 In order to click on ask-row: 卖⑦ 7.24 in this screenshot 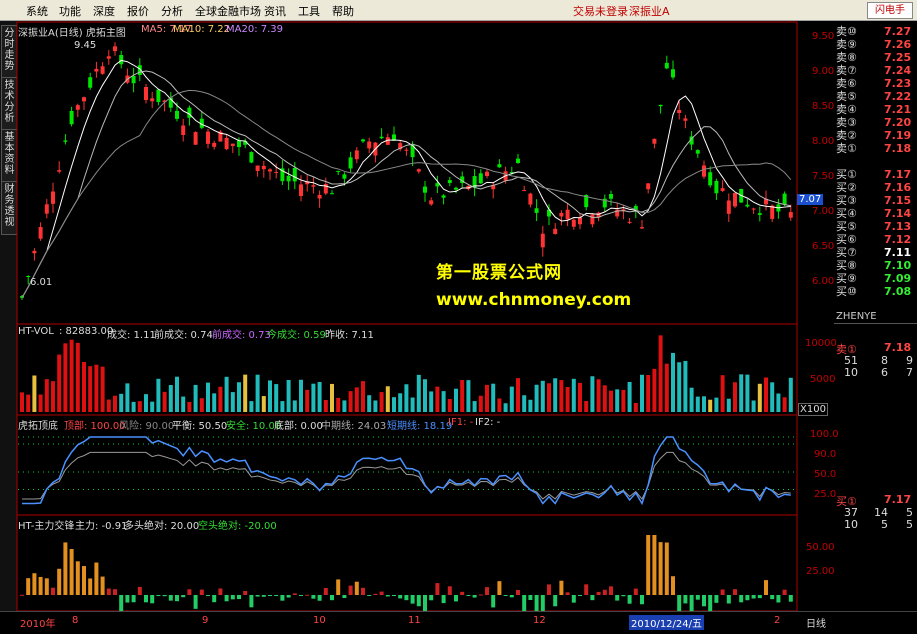, I will do `click(857, 70)`.